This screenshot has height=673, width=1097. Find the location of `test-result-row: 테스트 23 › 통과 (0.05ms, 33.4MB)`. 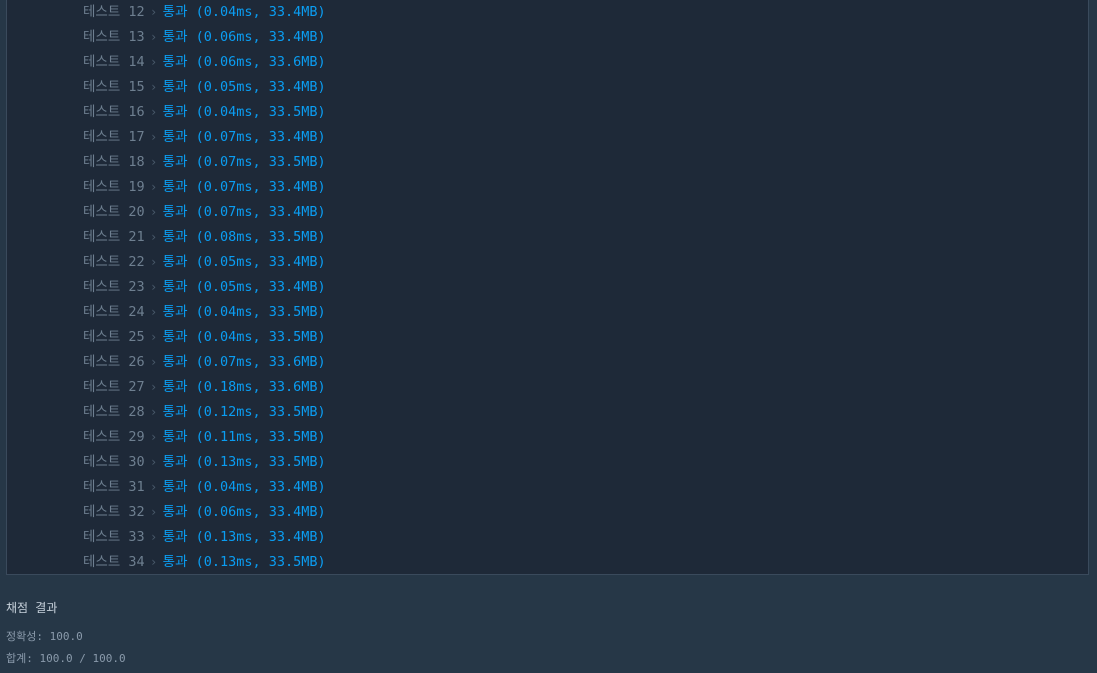

test-result-row: 테스트 23 › 통과 (0.05ms, 33.4MB) is located at coordinates (204, 287).